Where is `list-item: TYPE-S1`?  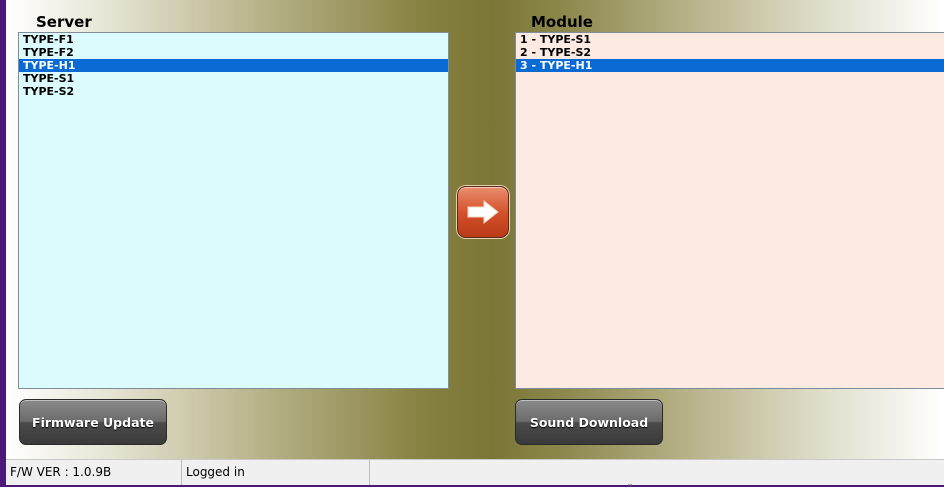 list-item: TYPE-S1 is located at coordinates (233, 78).